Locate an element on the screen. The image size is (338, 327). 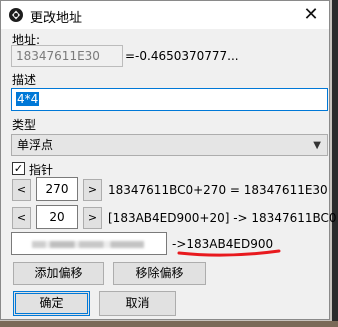
pointer-checkbox-label: 指针 is located at coordinates (41, 170).